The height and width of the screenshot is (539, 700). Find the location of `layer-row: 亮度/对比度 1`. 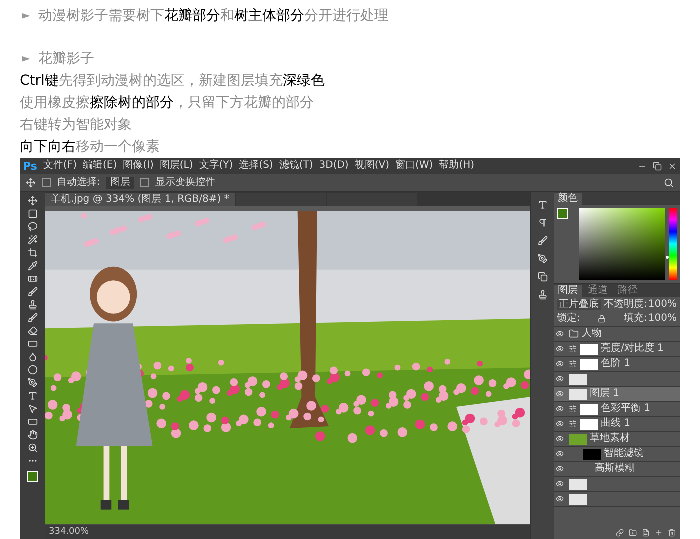

layer-row: 亮度/对比度 1 is located at coordinates (617, 350).